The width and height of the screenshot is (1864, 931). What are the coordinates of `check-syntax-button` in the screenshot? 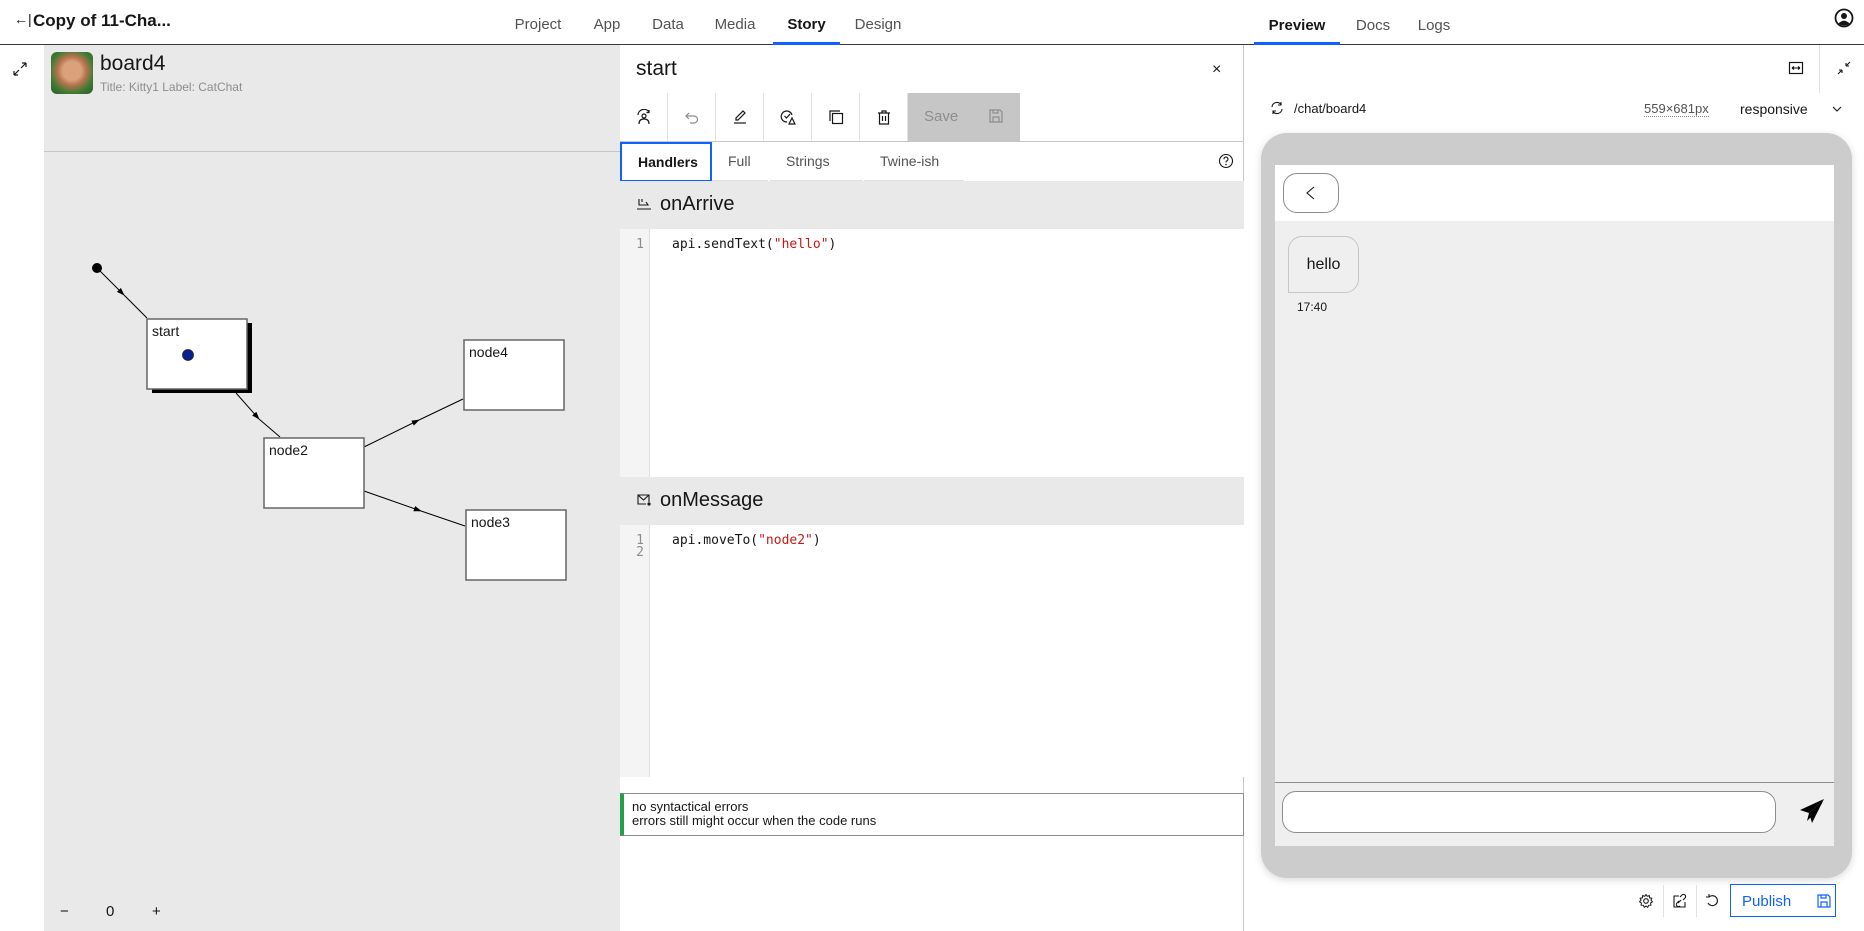 It's located at (788, 117).